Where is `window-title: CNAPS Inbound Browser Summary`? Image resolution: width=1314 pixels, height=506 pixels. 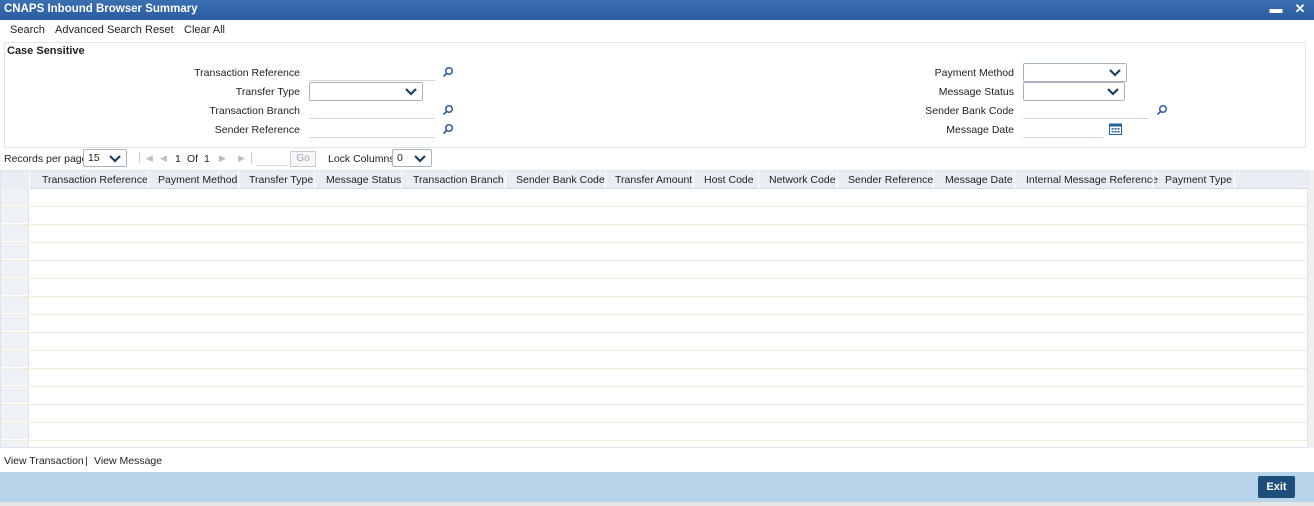
window-title: CNAPS Inbound Browser Summary is located at coordinates (101, 9).